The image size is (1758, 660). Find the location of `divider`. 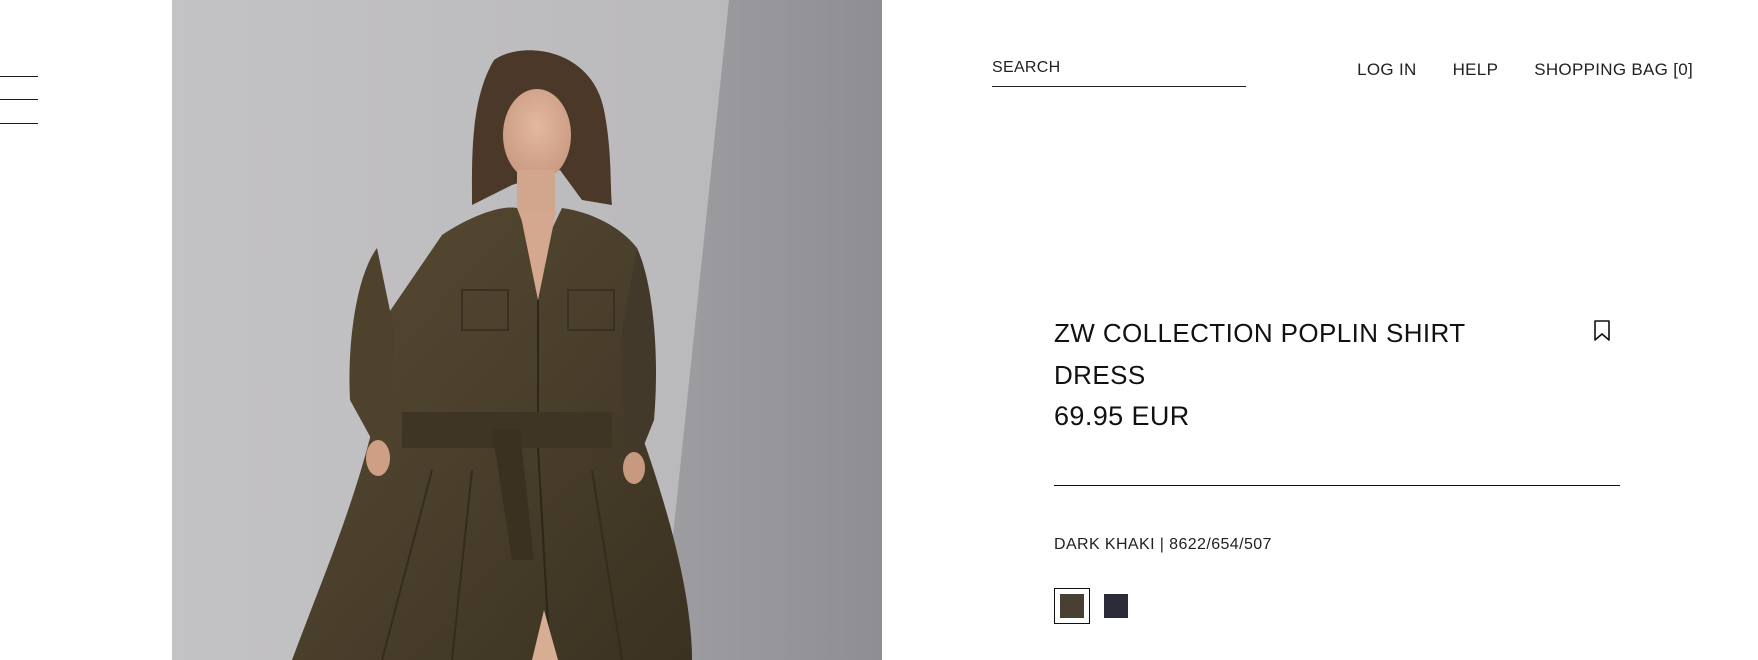

divider is located at coordinates (1337, 485).